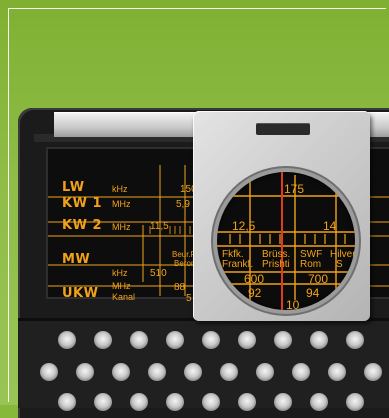 The image size is (389, 418). I want to click on band-label-kw2: KW 2, so click(82, 225).